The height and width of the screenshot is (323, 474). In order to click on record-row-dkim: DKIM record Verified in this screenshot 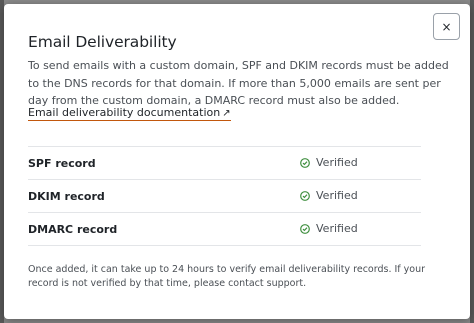, I will do `click(224, 195)`.